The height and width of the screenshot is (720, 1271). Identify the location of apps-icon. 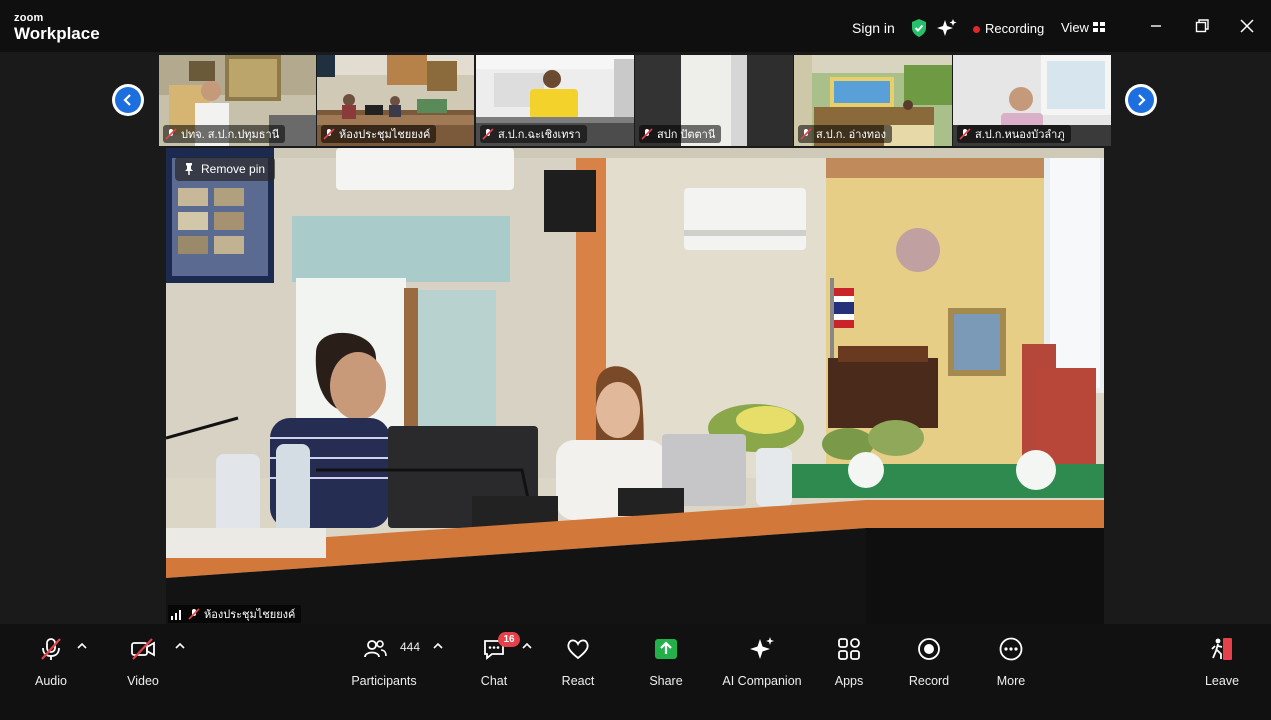
(849, 649).